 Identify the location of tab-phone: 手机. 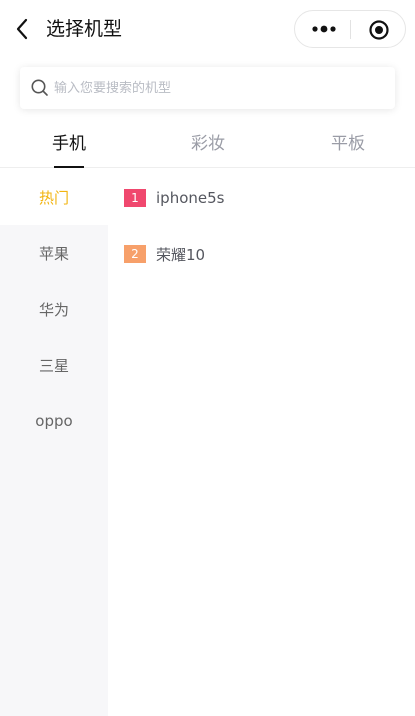
(69, 144).